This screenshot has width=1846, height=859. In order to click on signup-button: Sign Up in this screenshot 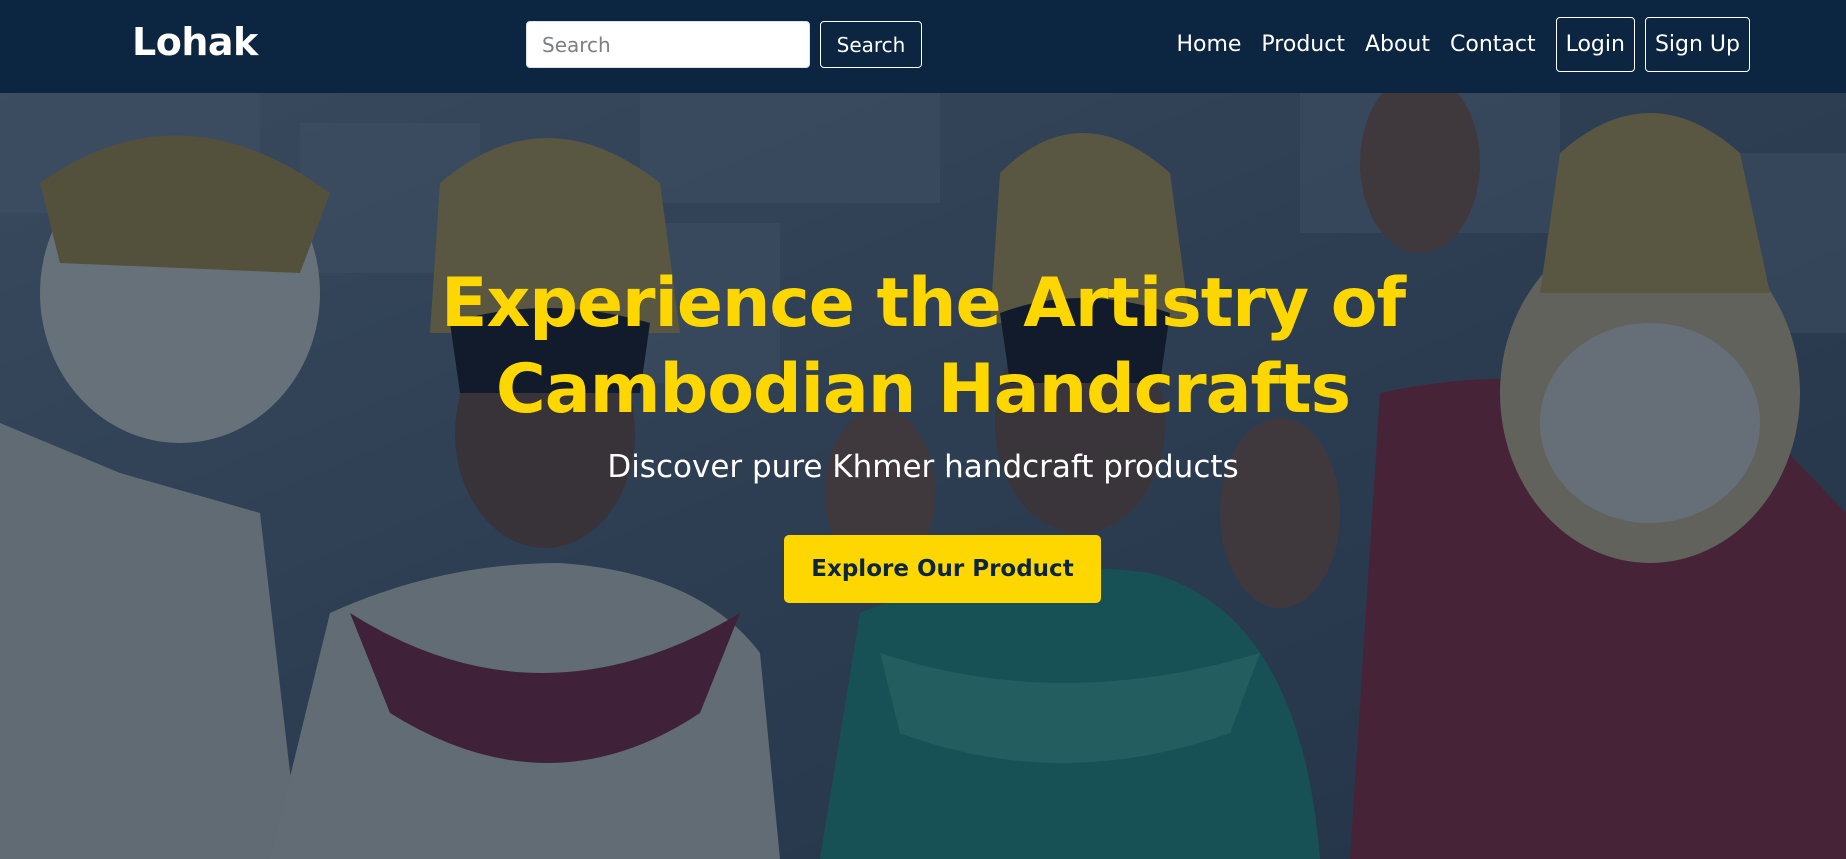, I will do `click(1697, 44)`.